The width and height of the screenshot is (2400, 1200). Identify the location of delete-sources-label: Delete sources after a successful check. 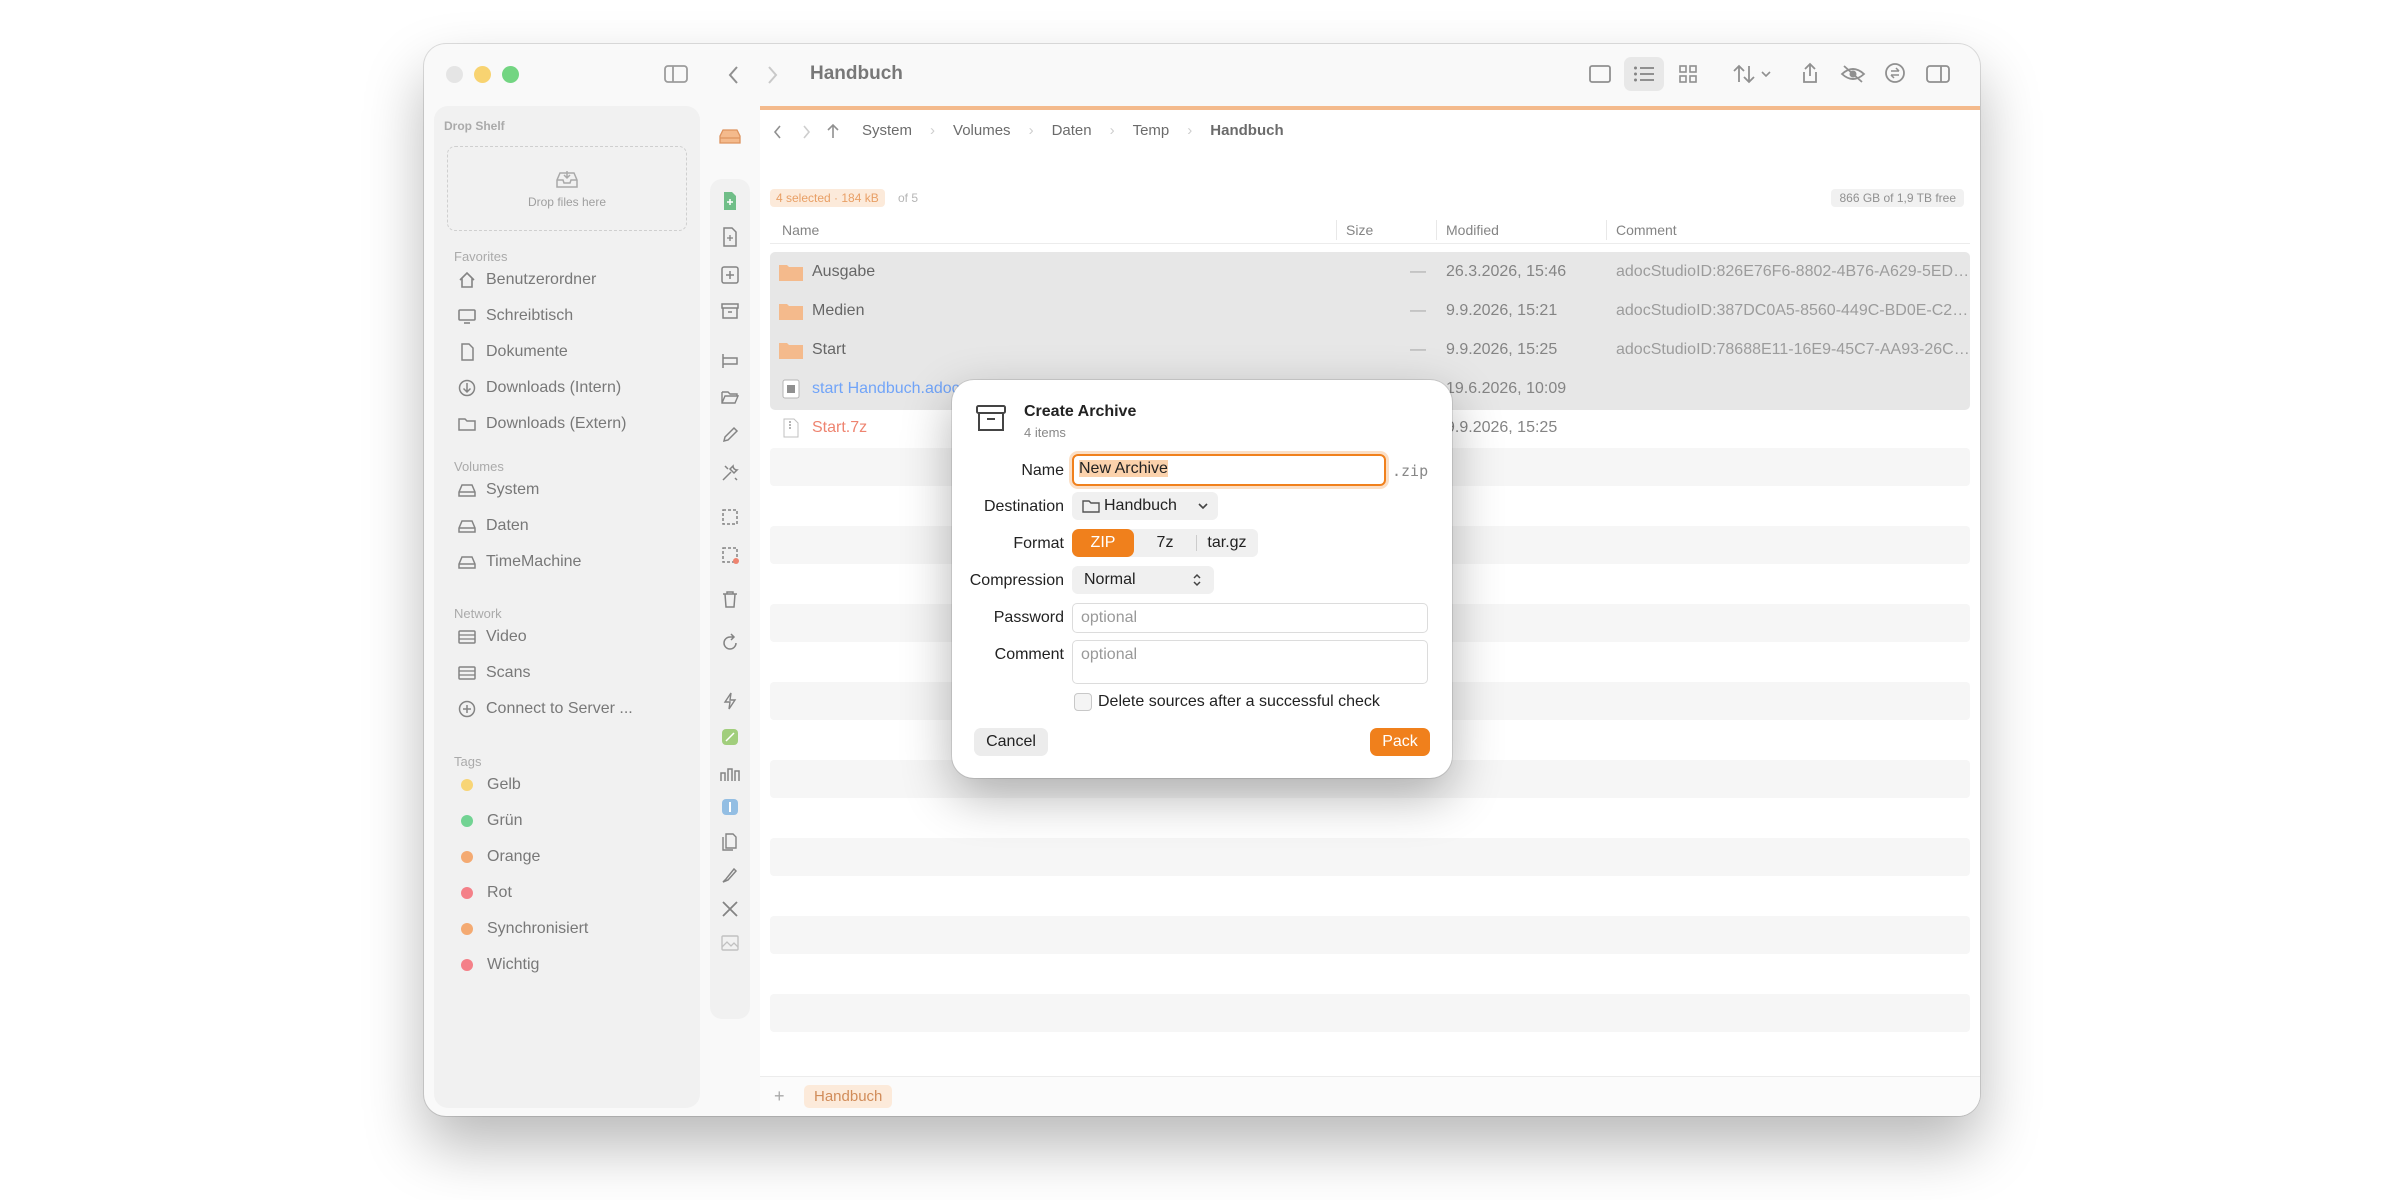
(1239, 701).